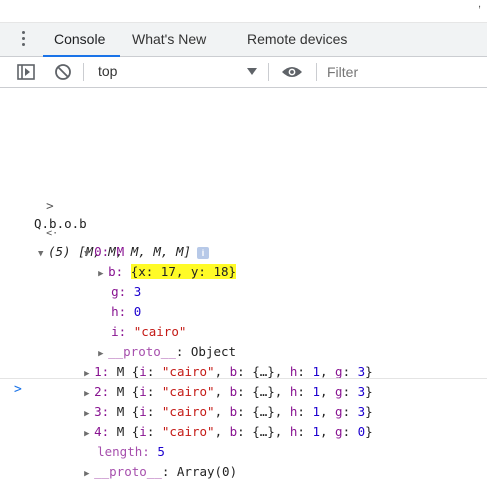 The height and width of the screenshot is (501, 487). What do you see at coordinates (297, 39) in the screenshot?
I see `tab-remote-devices: Remote devices` at bounding box center [297, 39].